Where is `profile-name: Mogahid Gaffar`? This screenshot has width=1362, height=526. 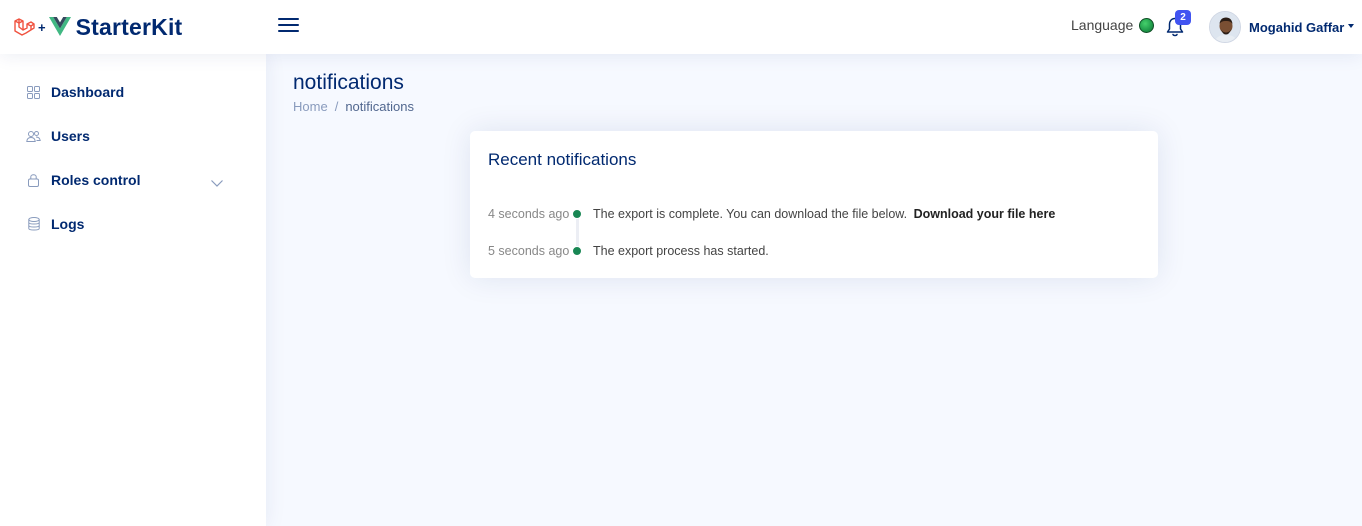
profile-name: Mogahid Gaffar is located at coordinates (1297, 27).